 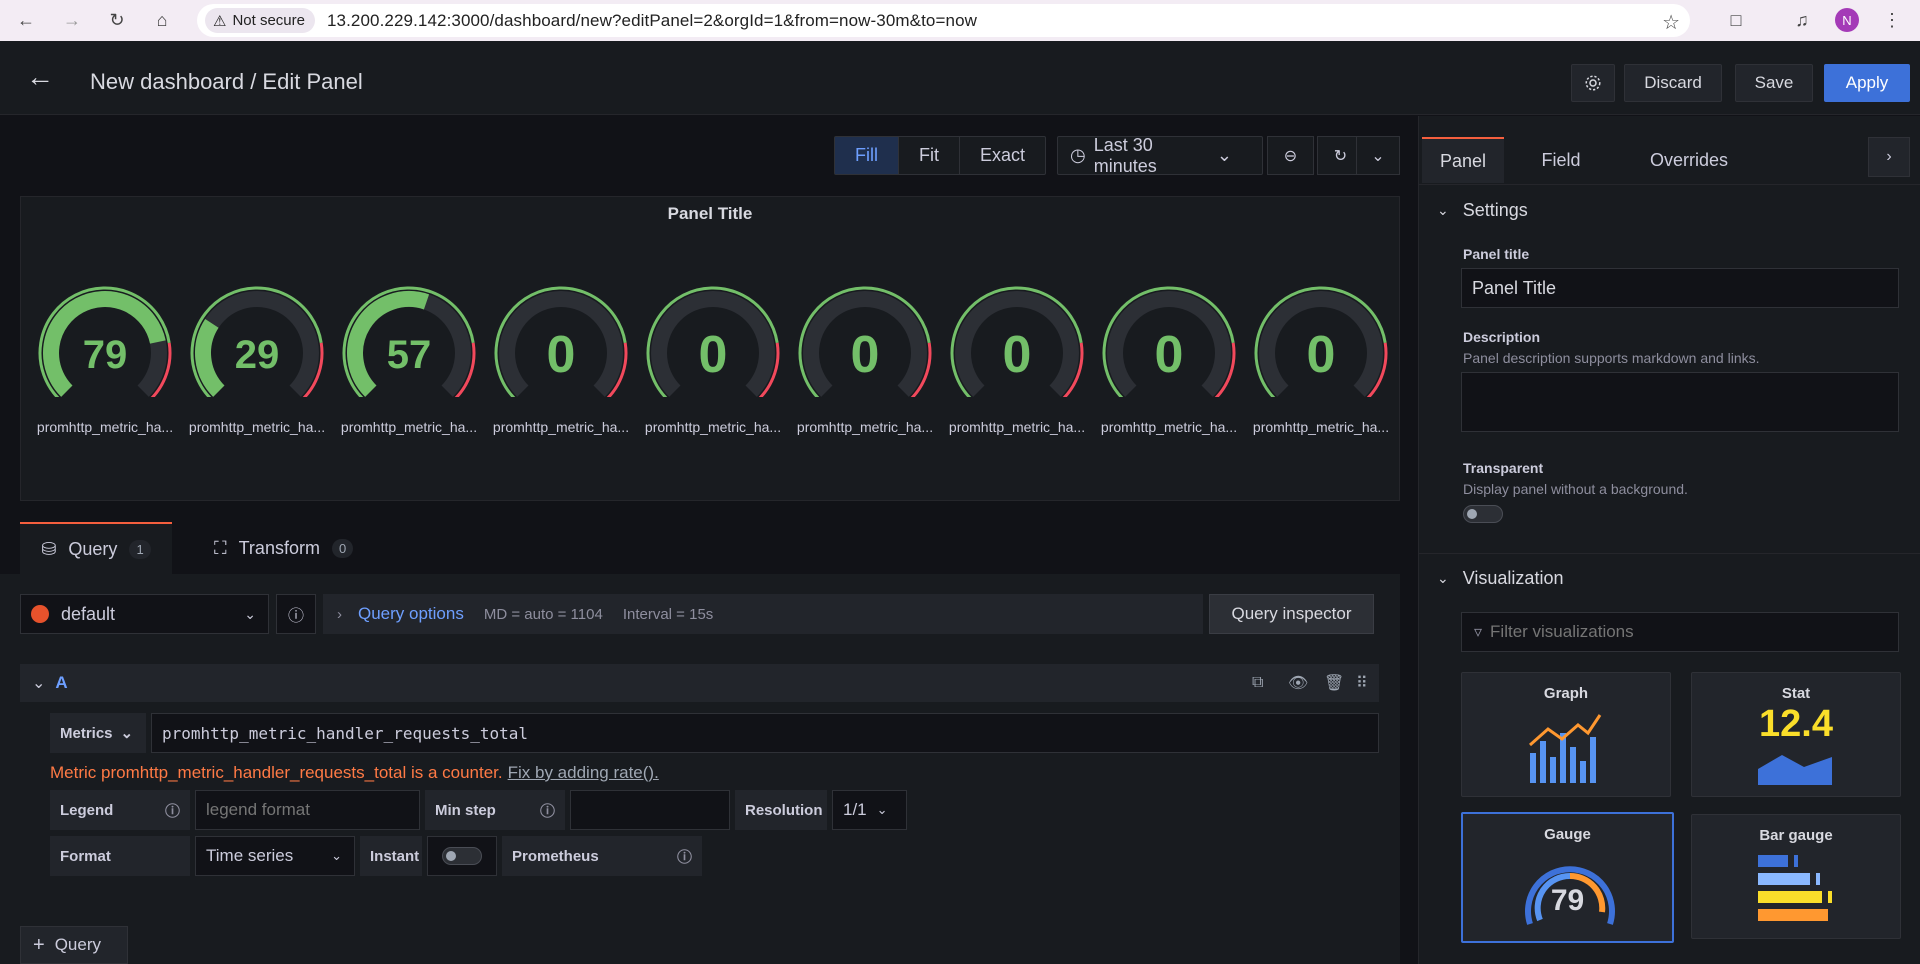 I want to click on tab-transform: ⛶ Transform 0, so click(x=284, y=548).